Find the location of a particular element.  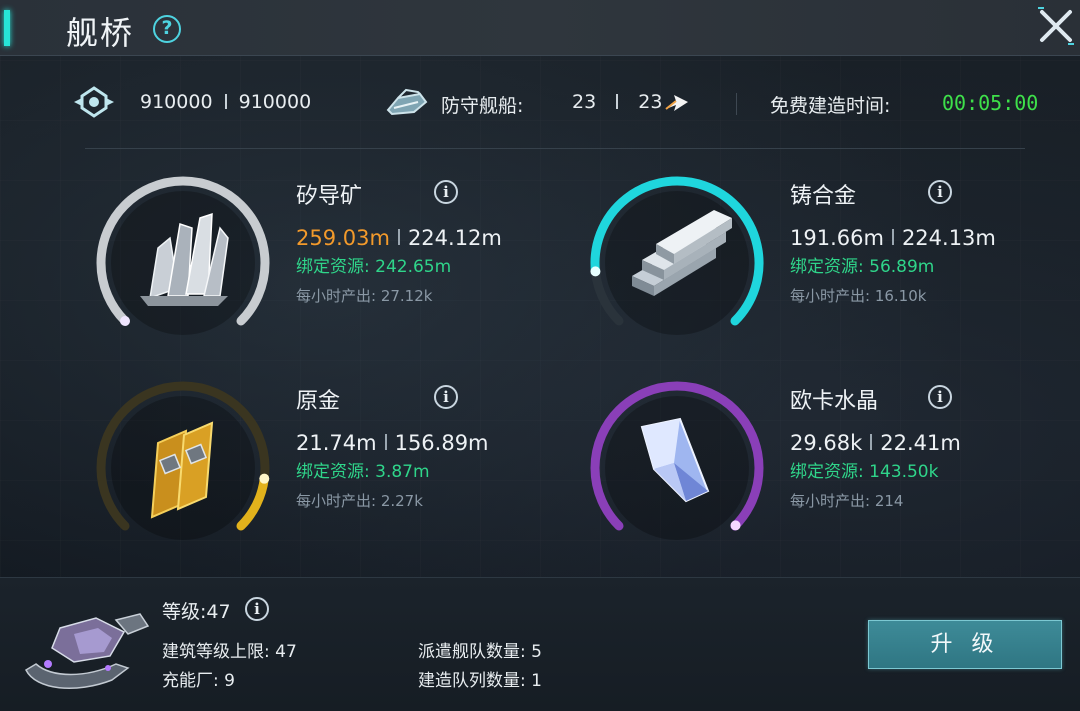

defense-ship-icon is located at coordinates (407, 102).